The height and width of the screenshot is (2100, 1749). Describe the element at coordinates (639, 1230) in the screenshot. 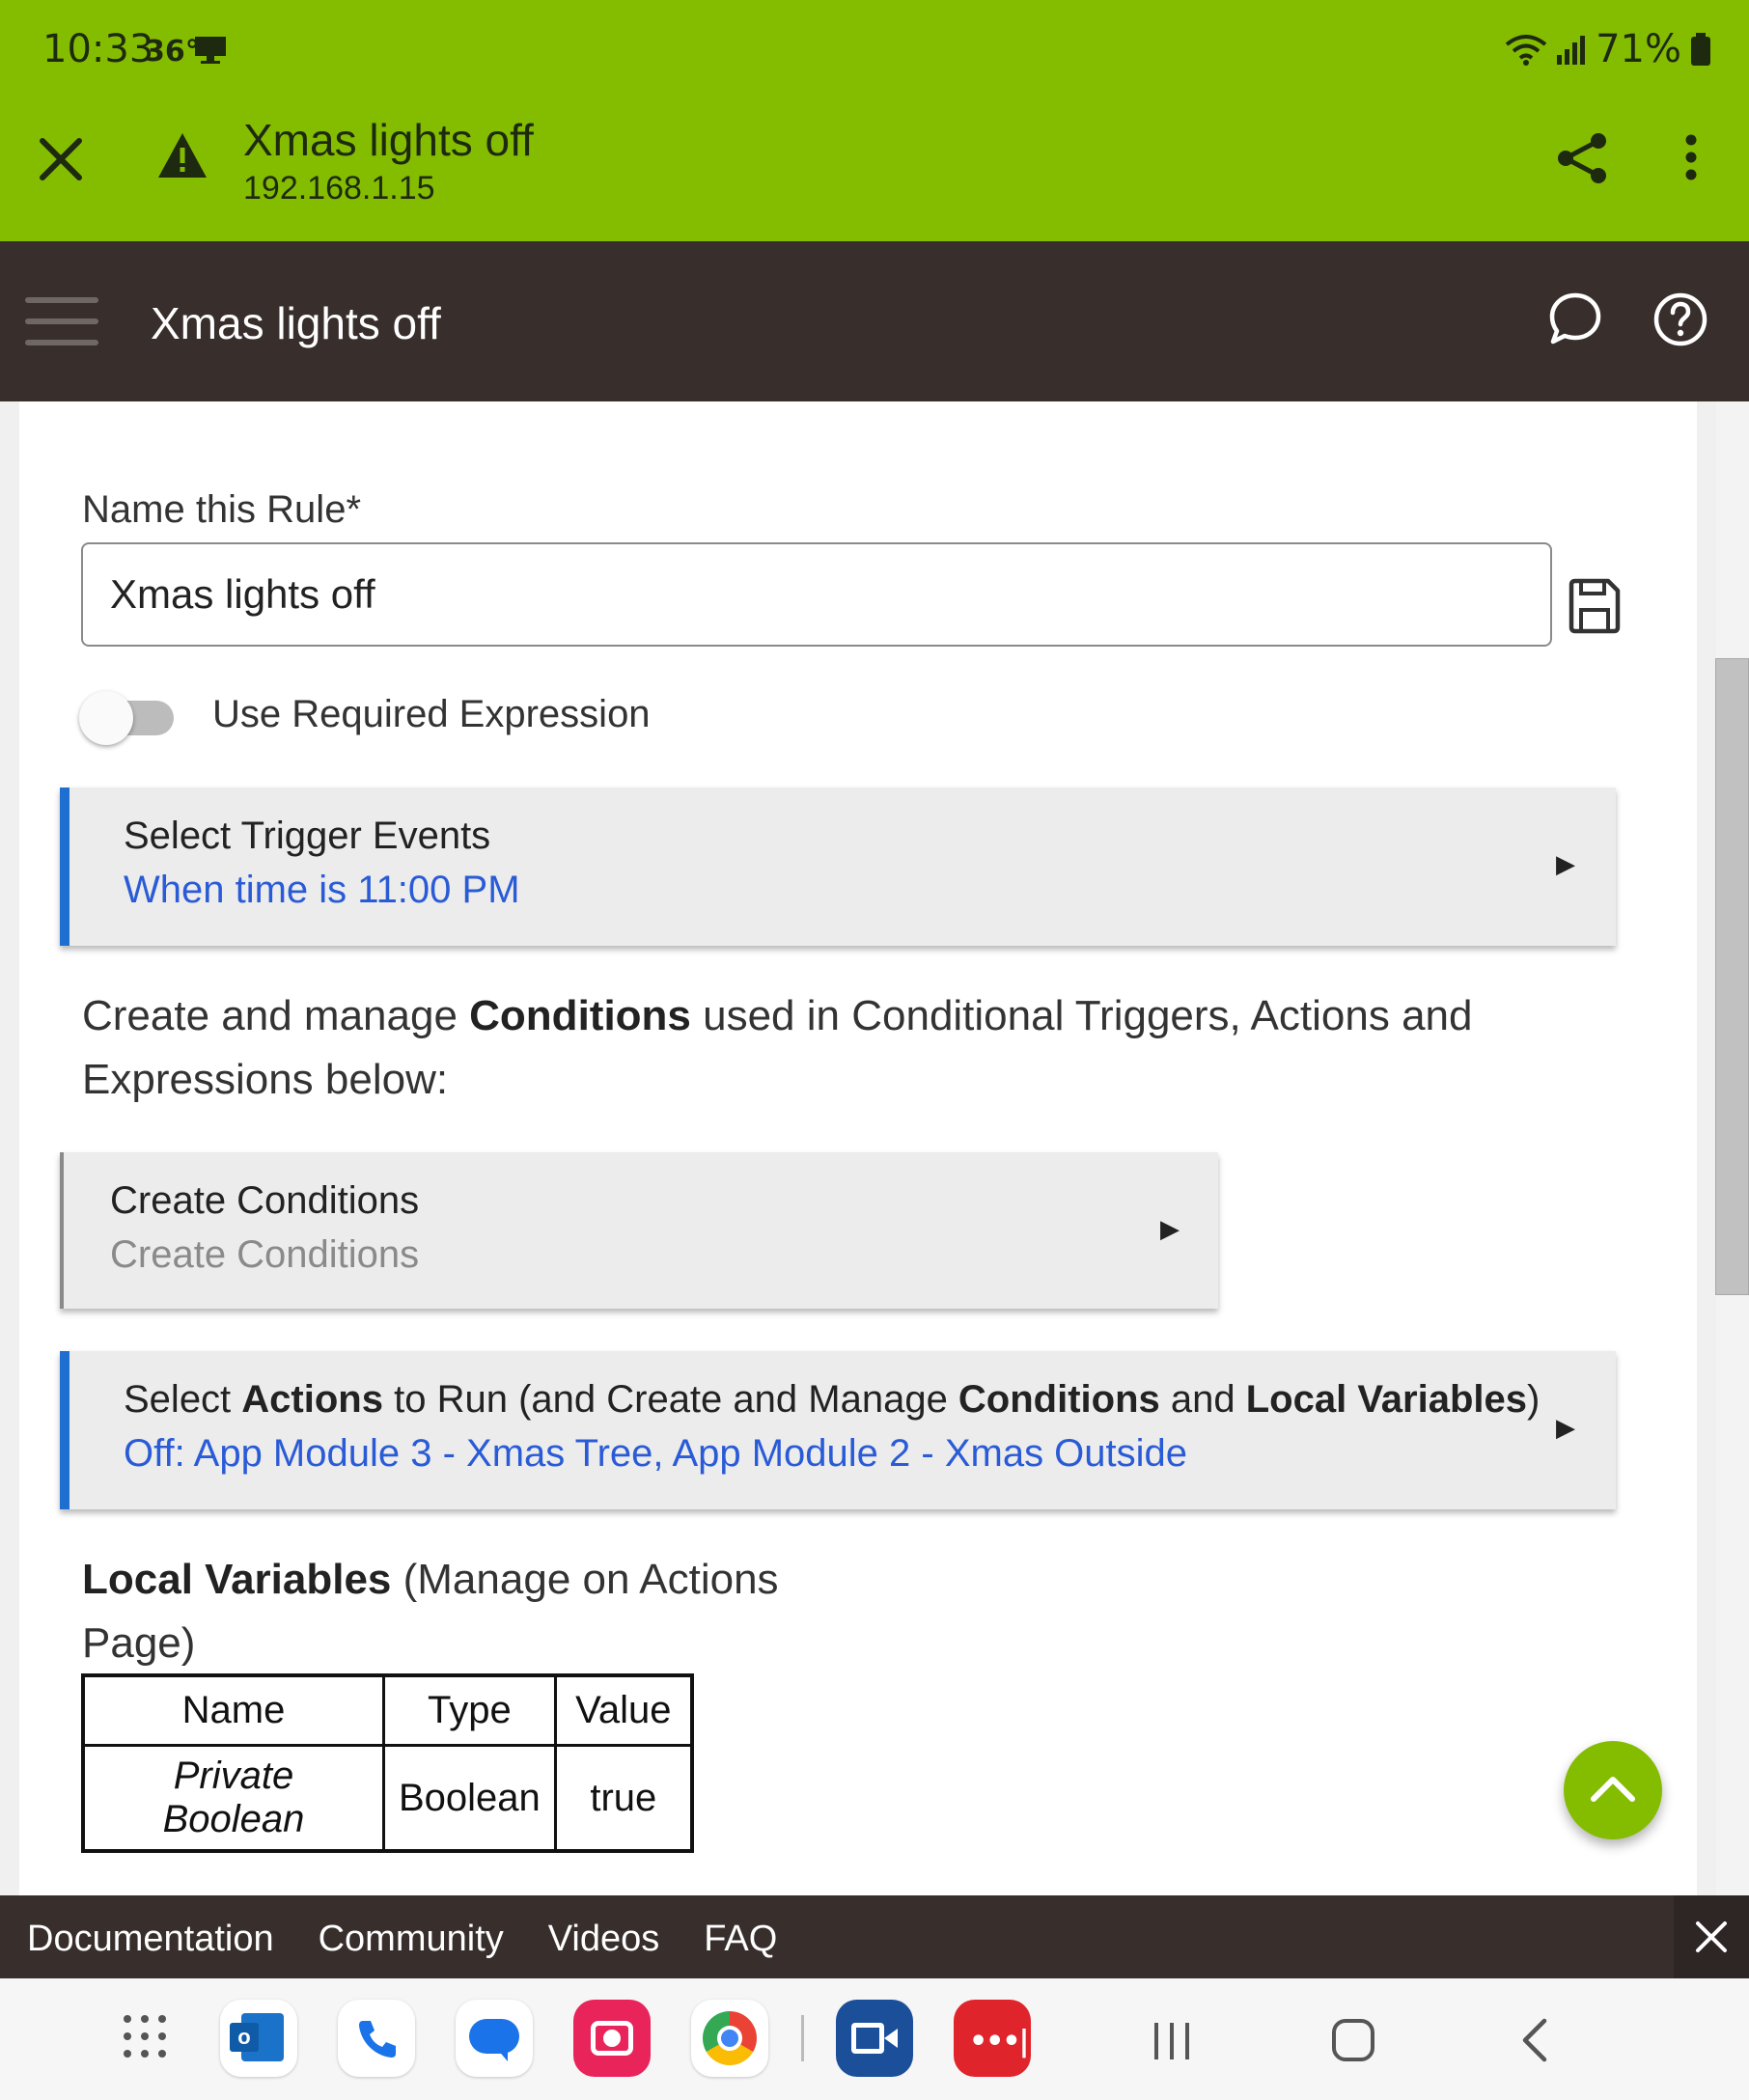

I see `create-conditions-button: Create Conditions Create Conditions ▶` at that location.